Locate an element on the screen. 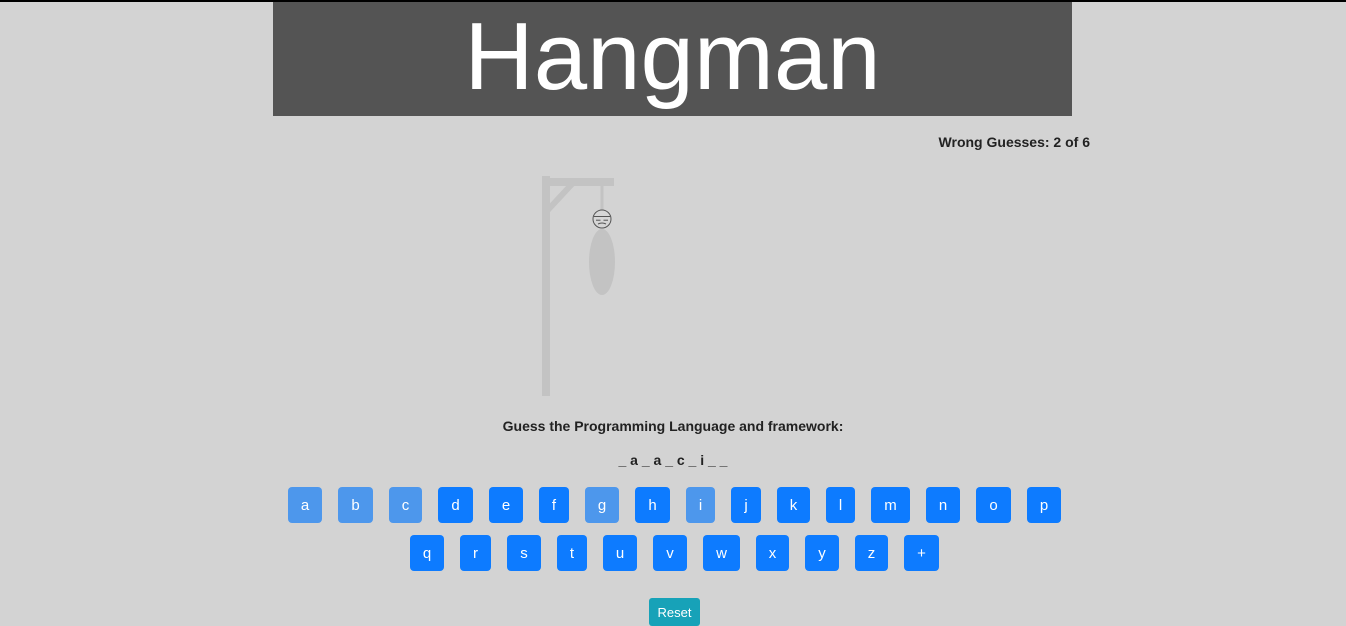  hangman-head is located at coordinates (602, 219).